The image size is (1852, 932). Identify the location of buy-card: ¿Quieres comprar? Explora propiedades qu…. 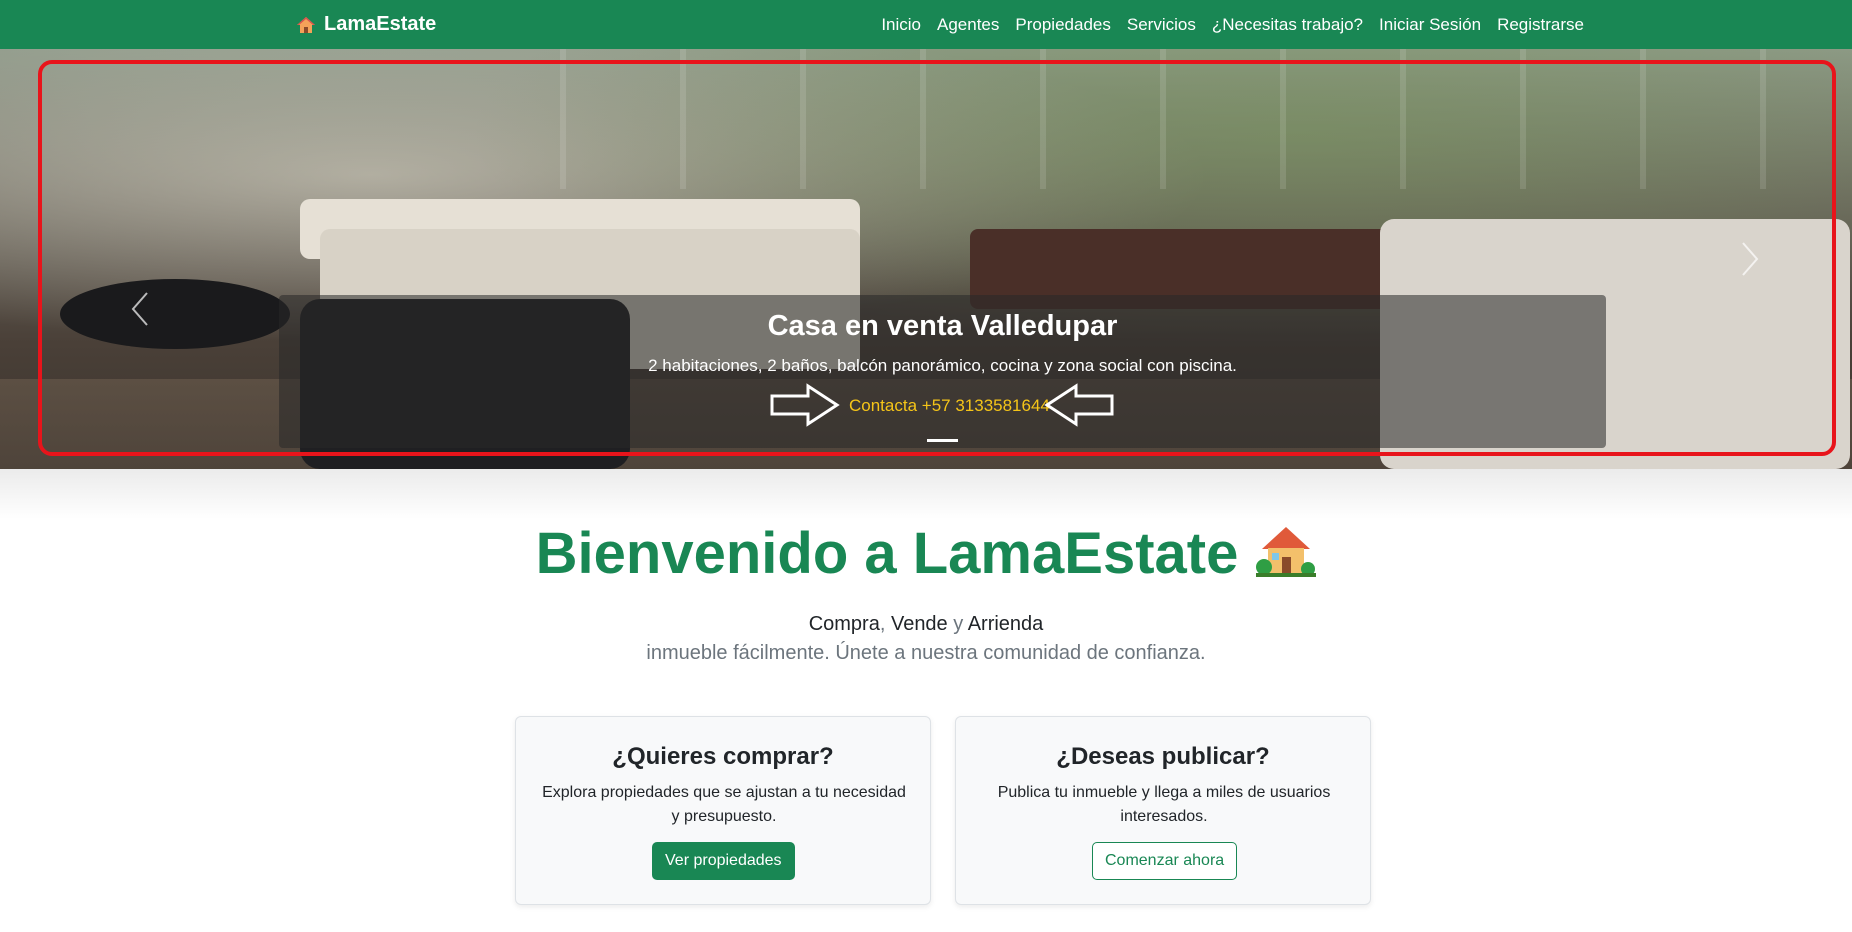
(723, 810).